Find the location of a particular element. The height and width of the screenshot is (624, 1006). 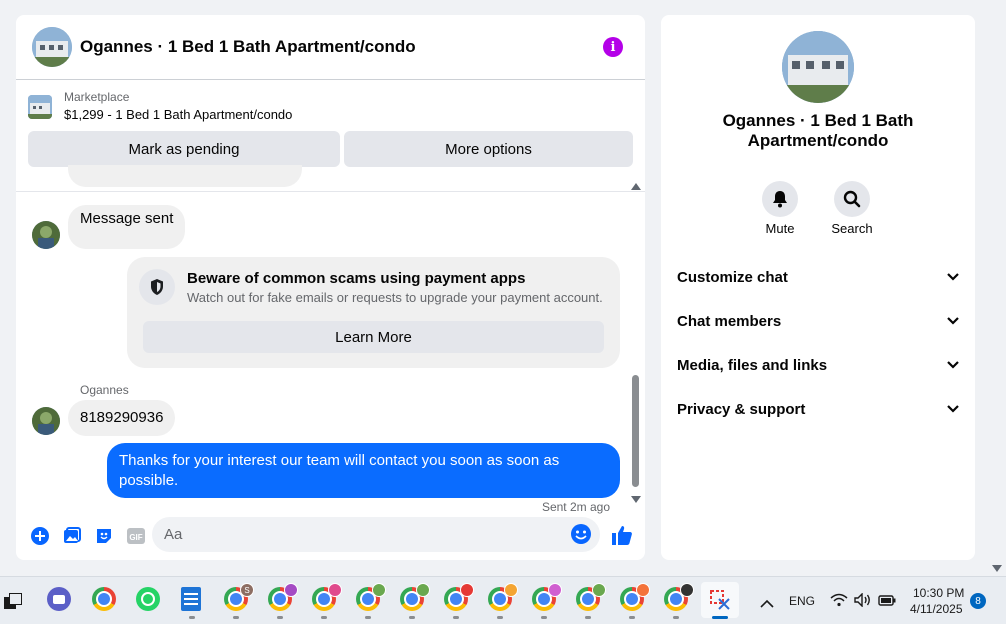

section-label: Privacy & support is located at coordinates (741, 409).